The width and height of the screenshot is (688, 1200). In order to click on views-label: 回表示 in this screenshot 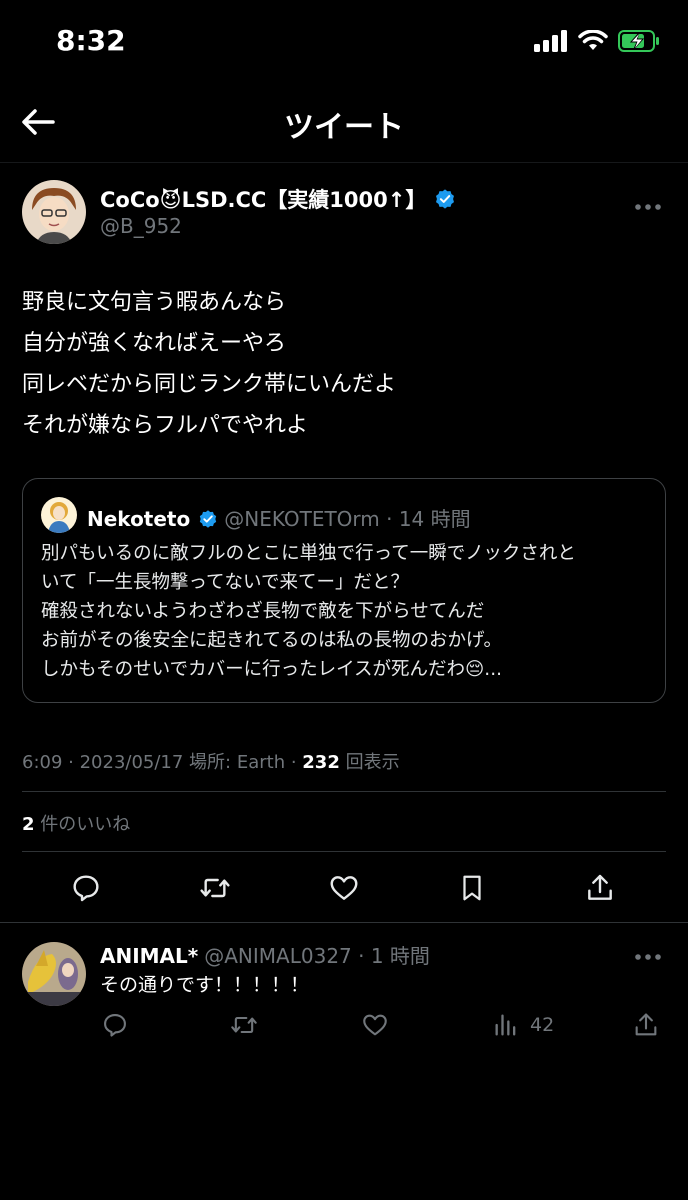, I will do `click(369, 762)`.